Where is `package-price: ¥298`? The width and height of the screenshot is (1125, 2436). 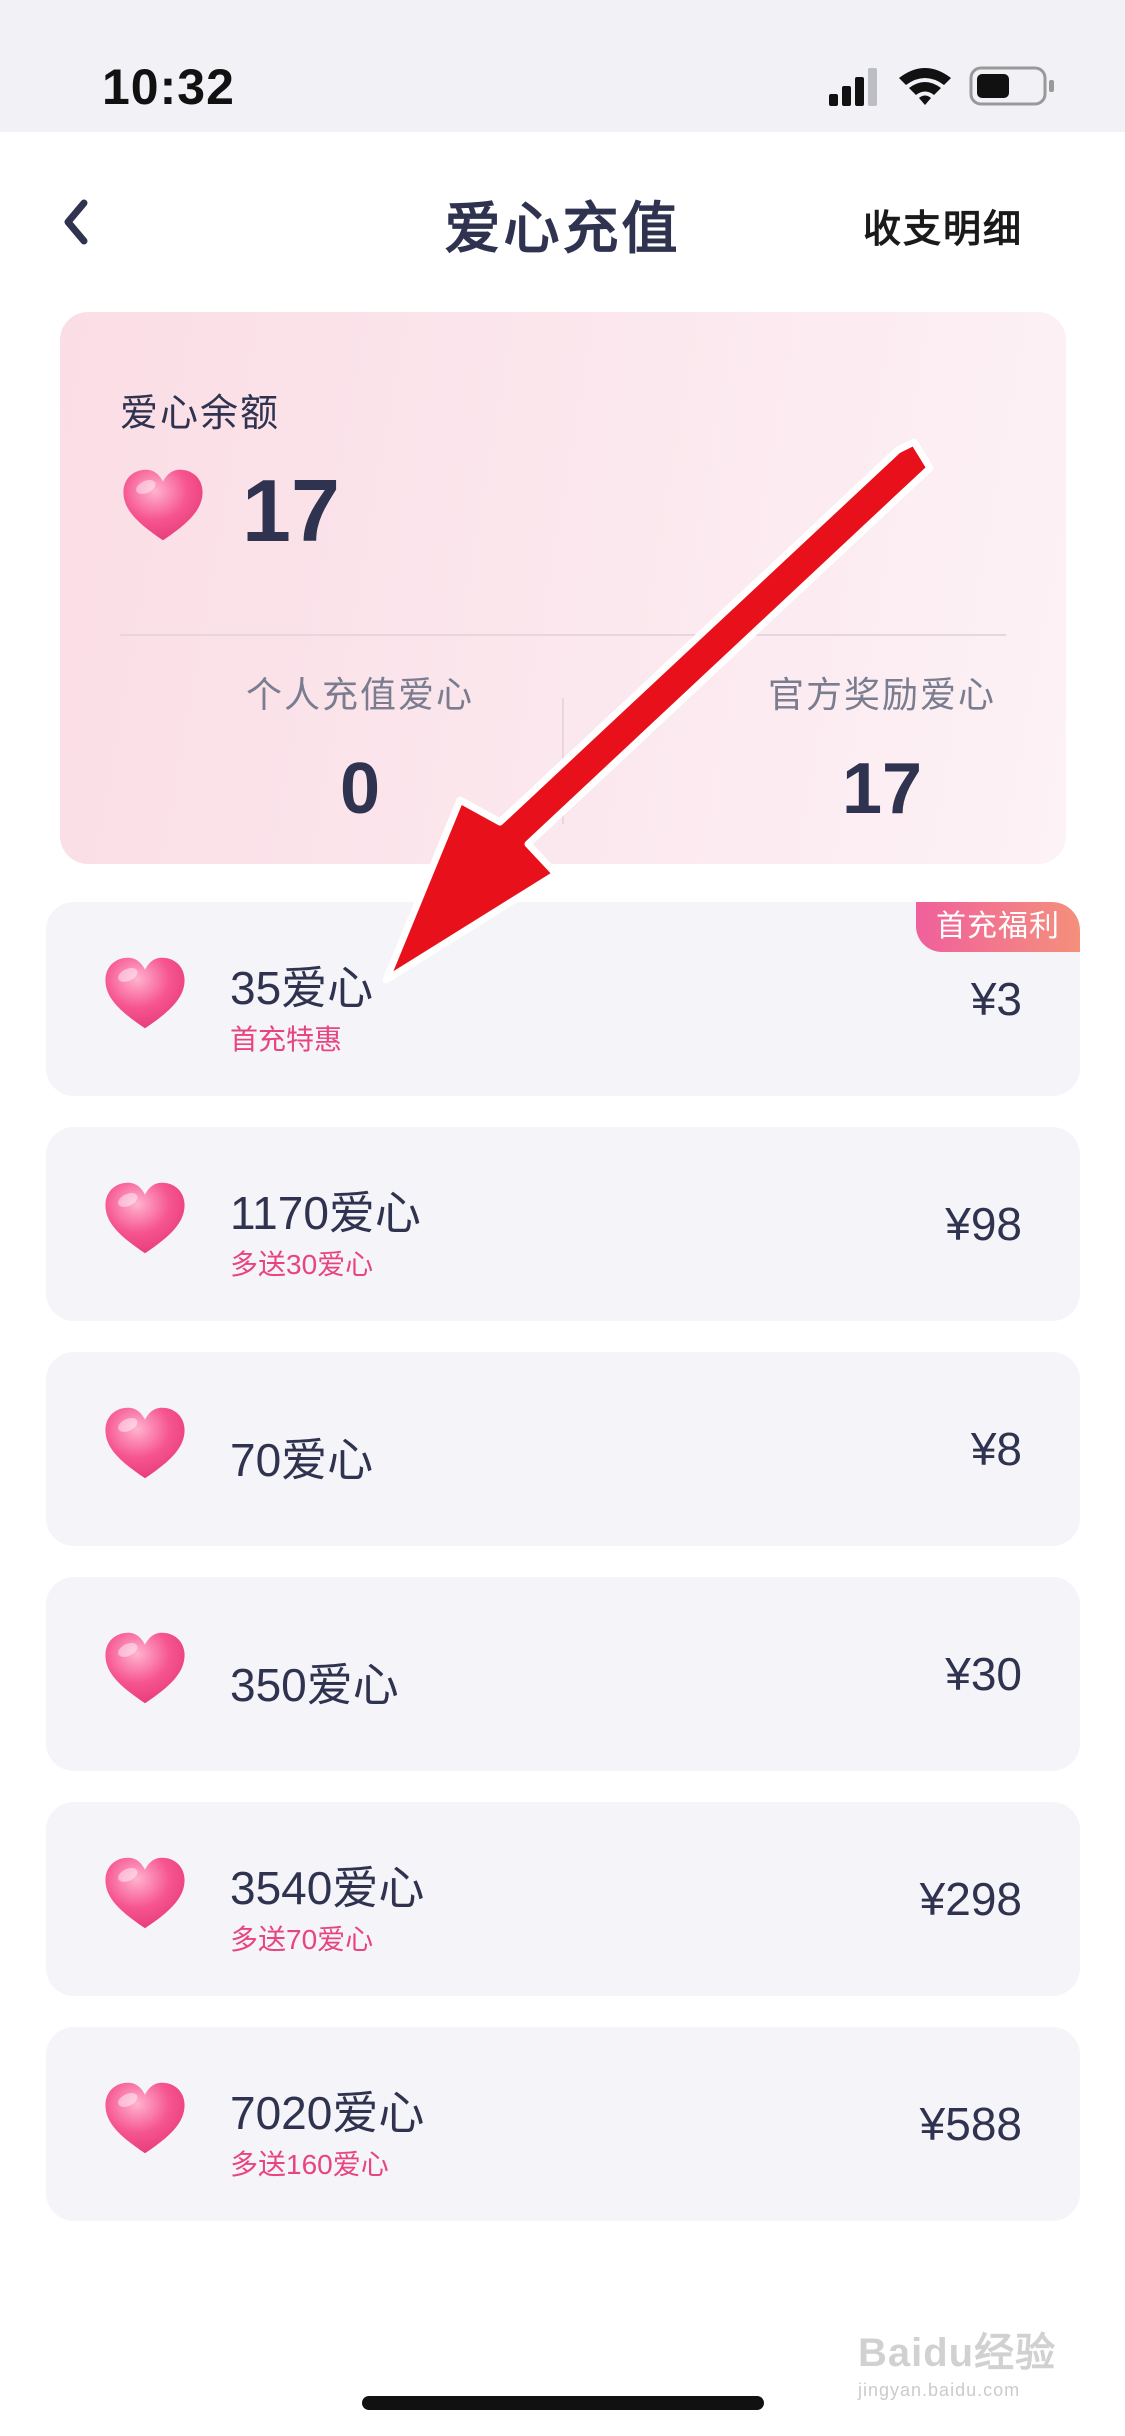
package-price: ¥298 is located at coordinates (970, 1899).